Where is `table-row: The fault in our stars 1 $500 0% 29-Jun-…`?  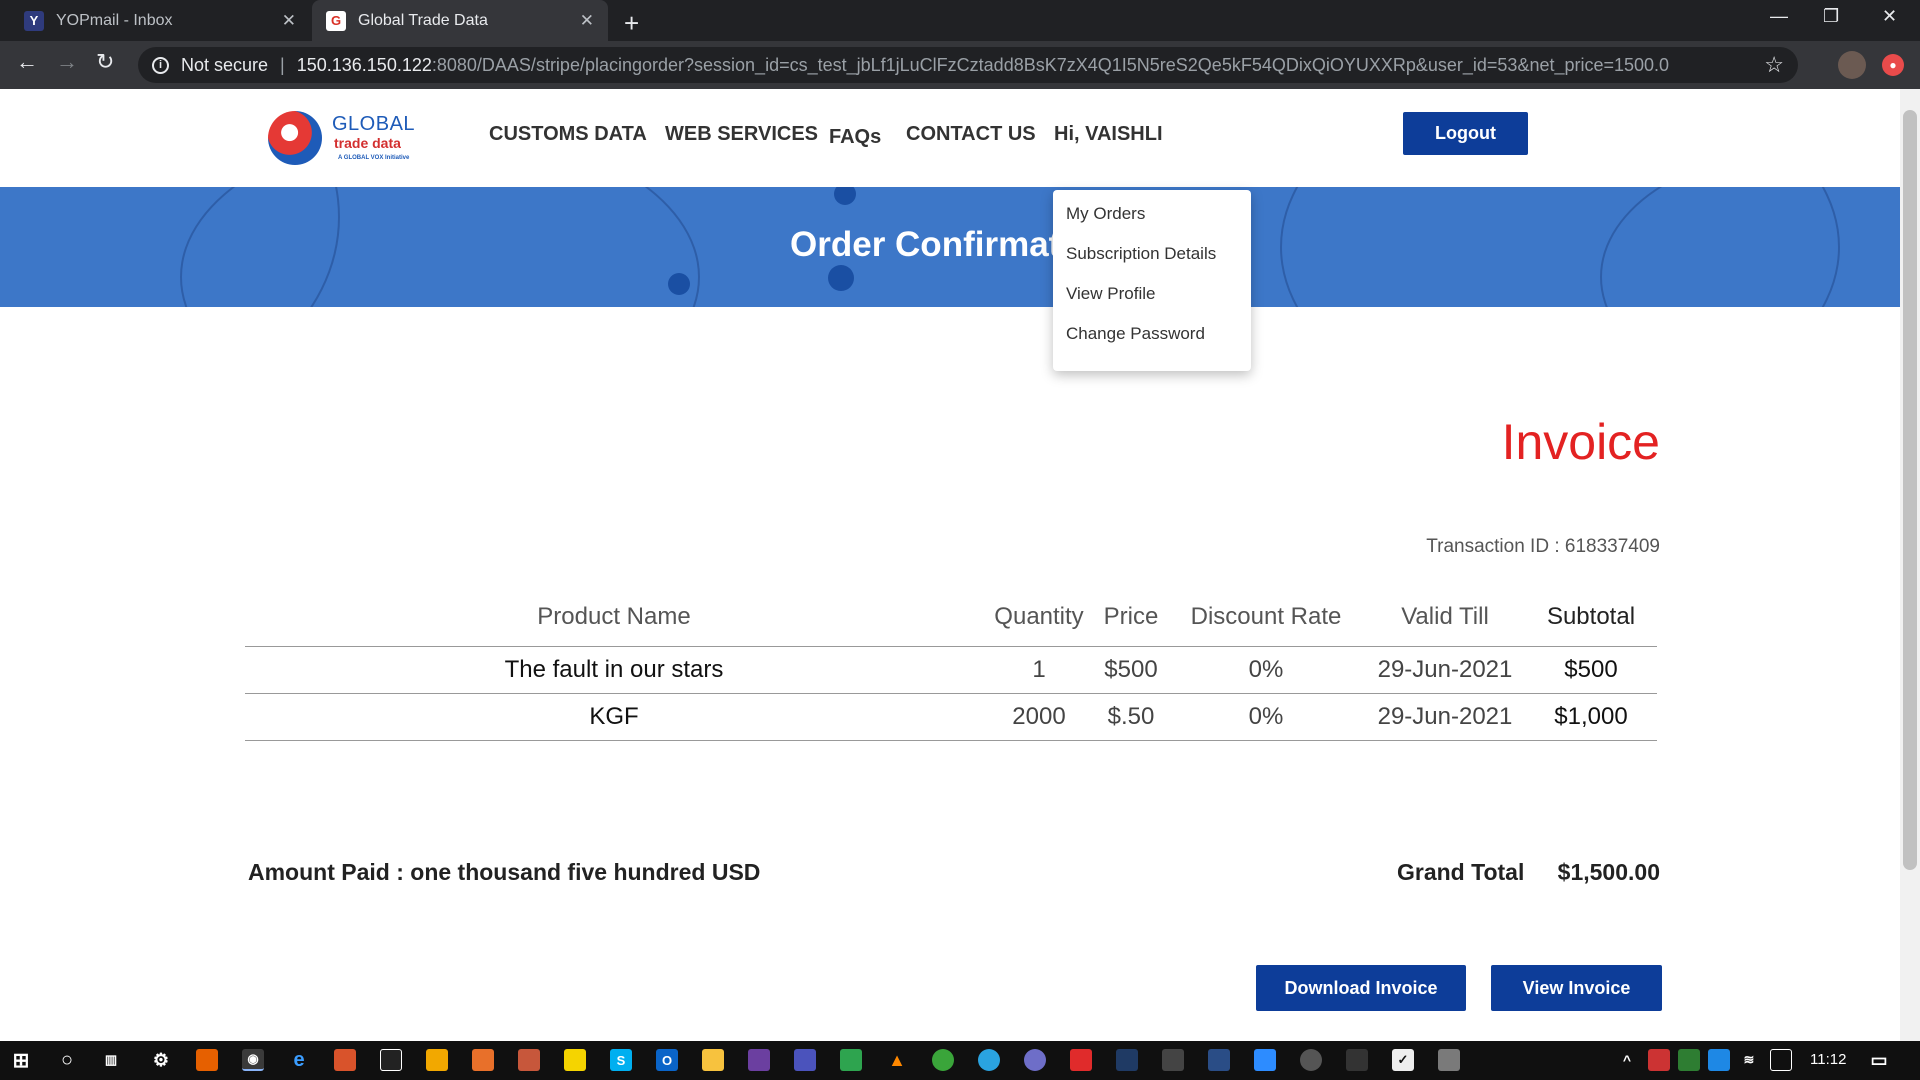 table-row: The fault in our stars 1 $500 0% 29-Jun-… is located at coordinates (951, 670).